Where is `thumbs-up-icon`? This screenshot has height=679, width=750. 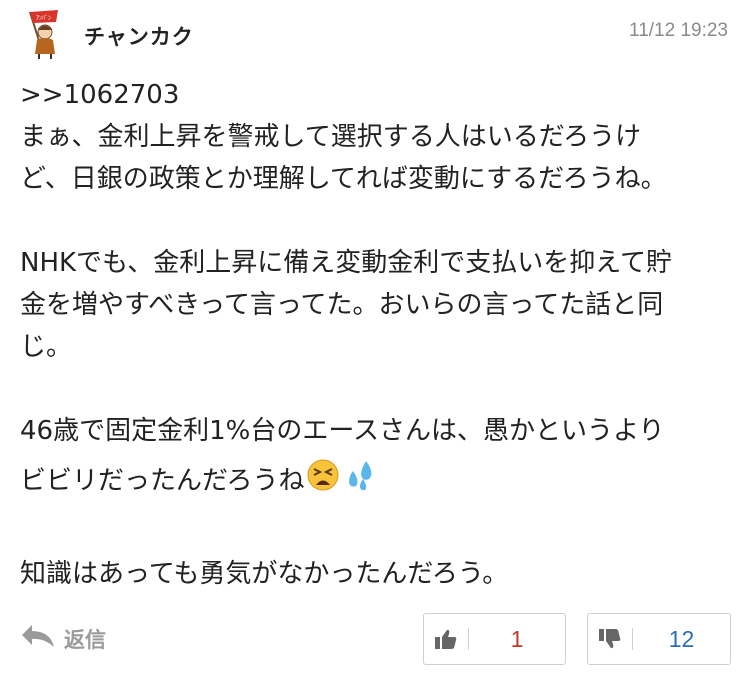
thumbs-up-icon is located at coordinates (446, 639).